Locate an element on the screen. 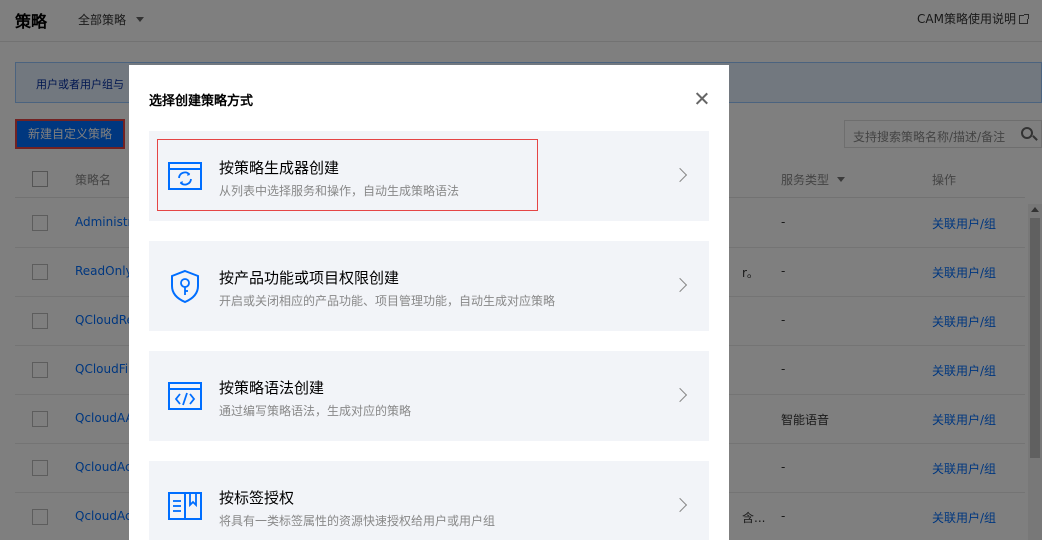 Image resolution: width=1042 pixels, height=540 pixels. policy-generator-icon is located at coordinates (185, 176).